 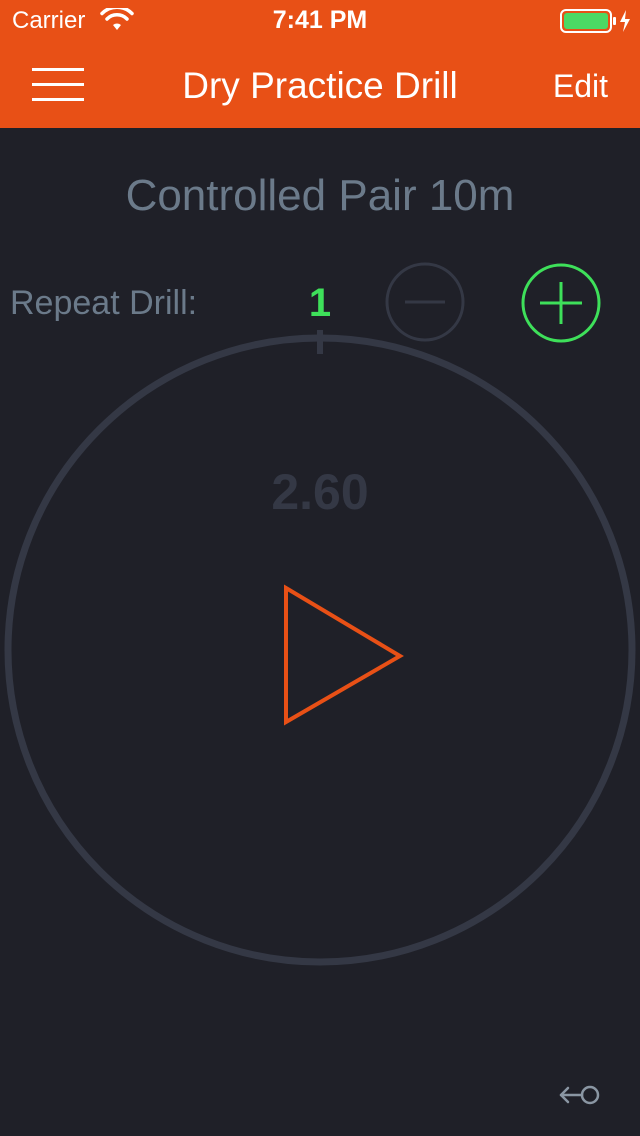 What do you see at coordinates (104, 303) in the screenshot?
I see `repeat-drill-label: Repeat Drill:` at bounding box center [104, 303].